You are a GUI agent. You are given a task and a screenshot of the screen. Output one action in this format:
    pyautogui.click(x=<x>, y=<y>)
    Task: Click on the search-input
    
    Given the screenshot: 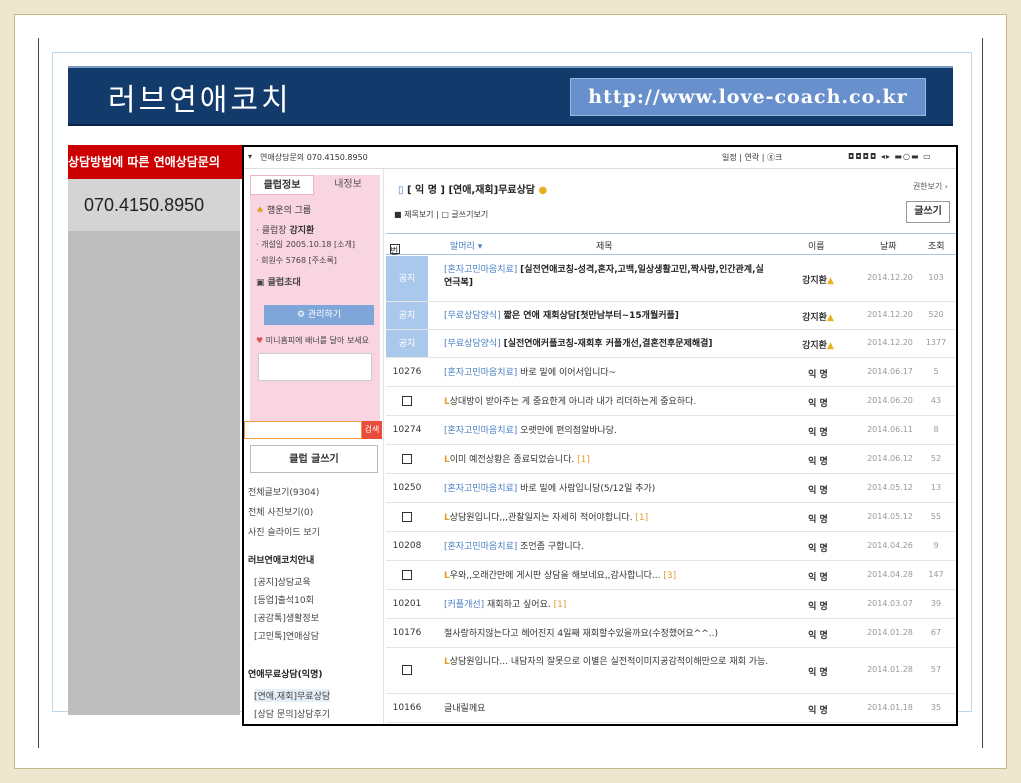 What is the action you would take?
    pyautogui.click(x=303, y=430)
    